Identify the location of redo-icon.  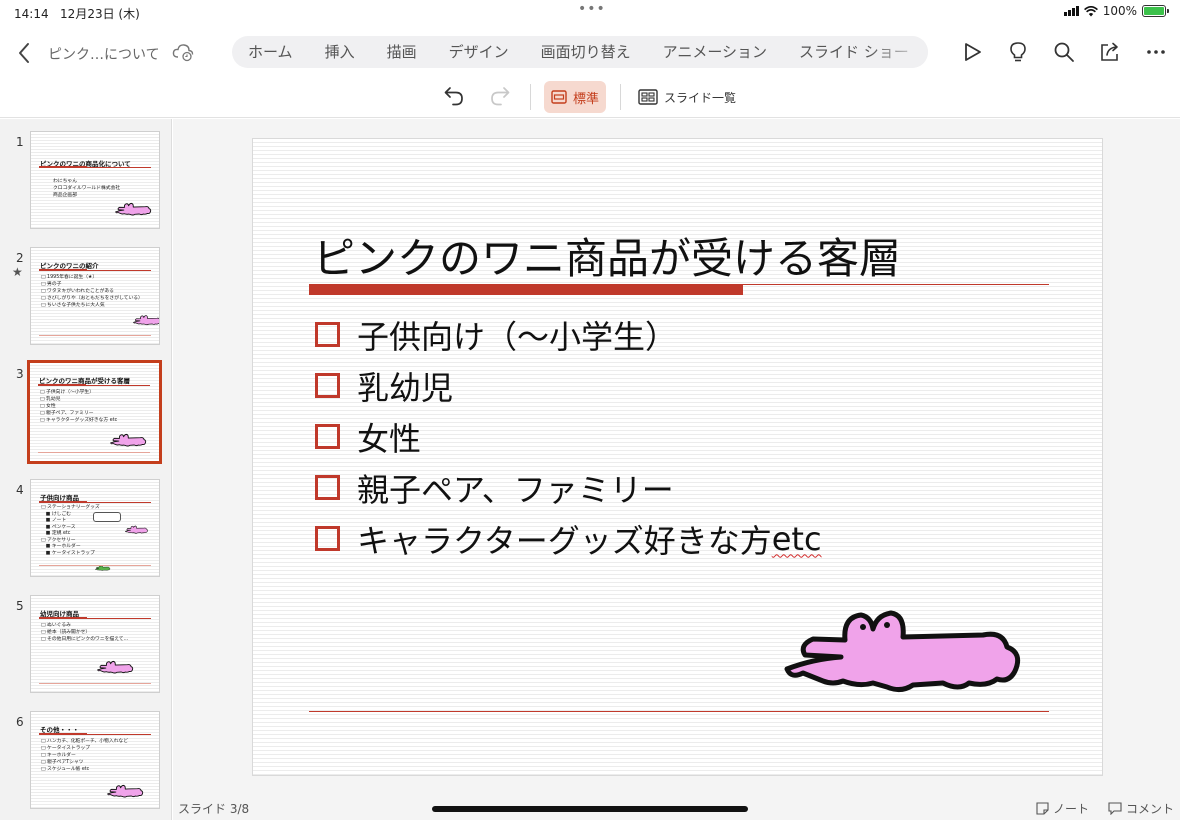
(500, 96).